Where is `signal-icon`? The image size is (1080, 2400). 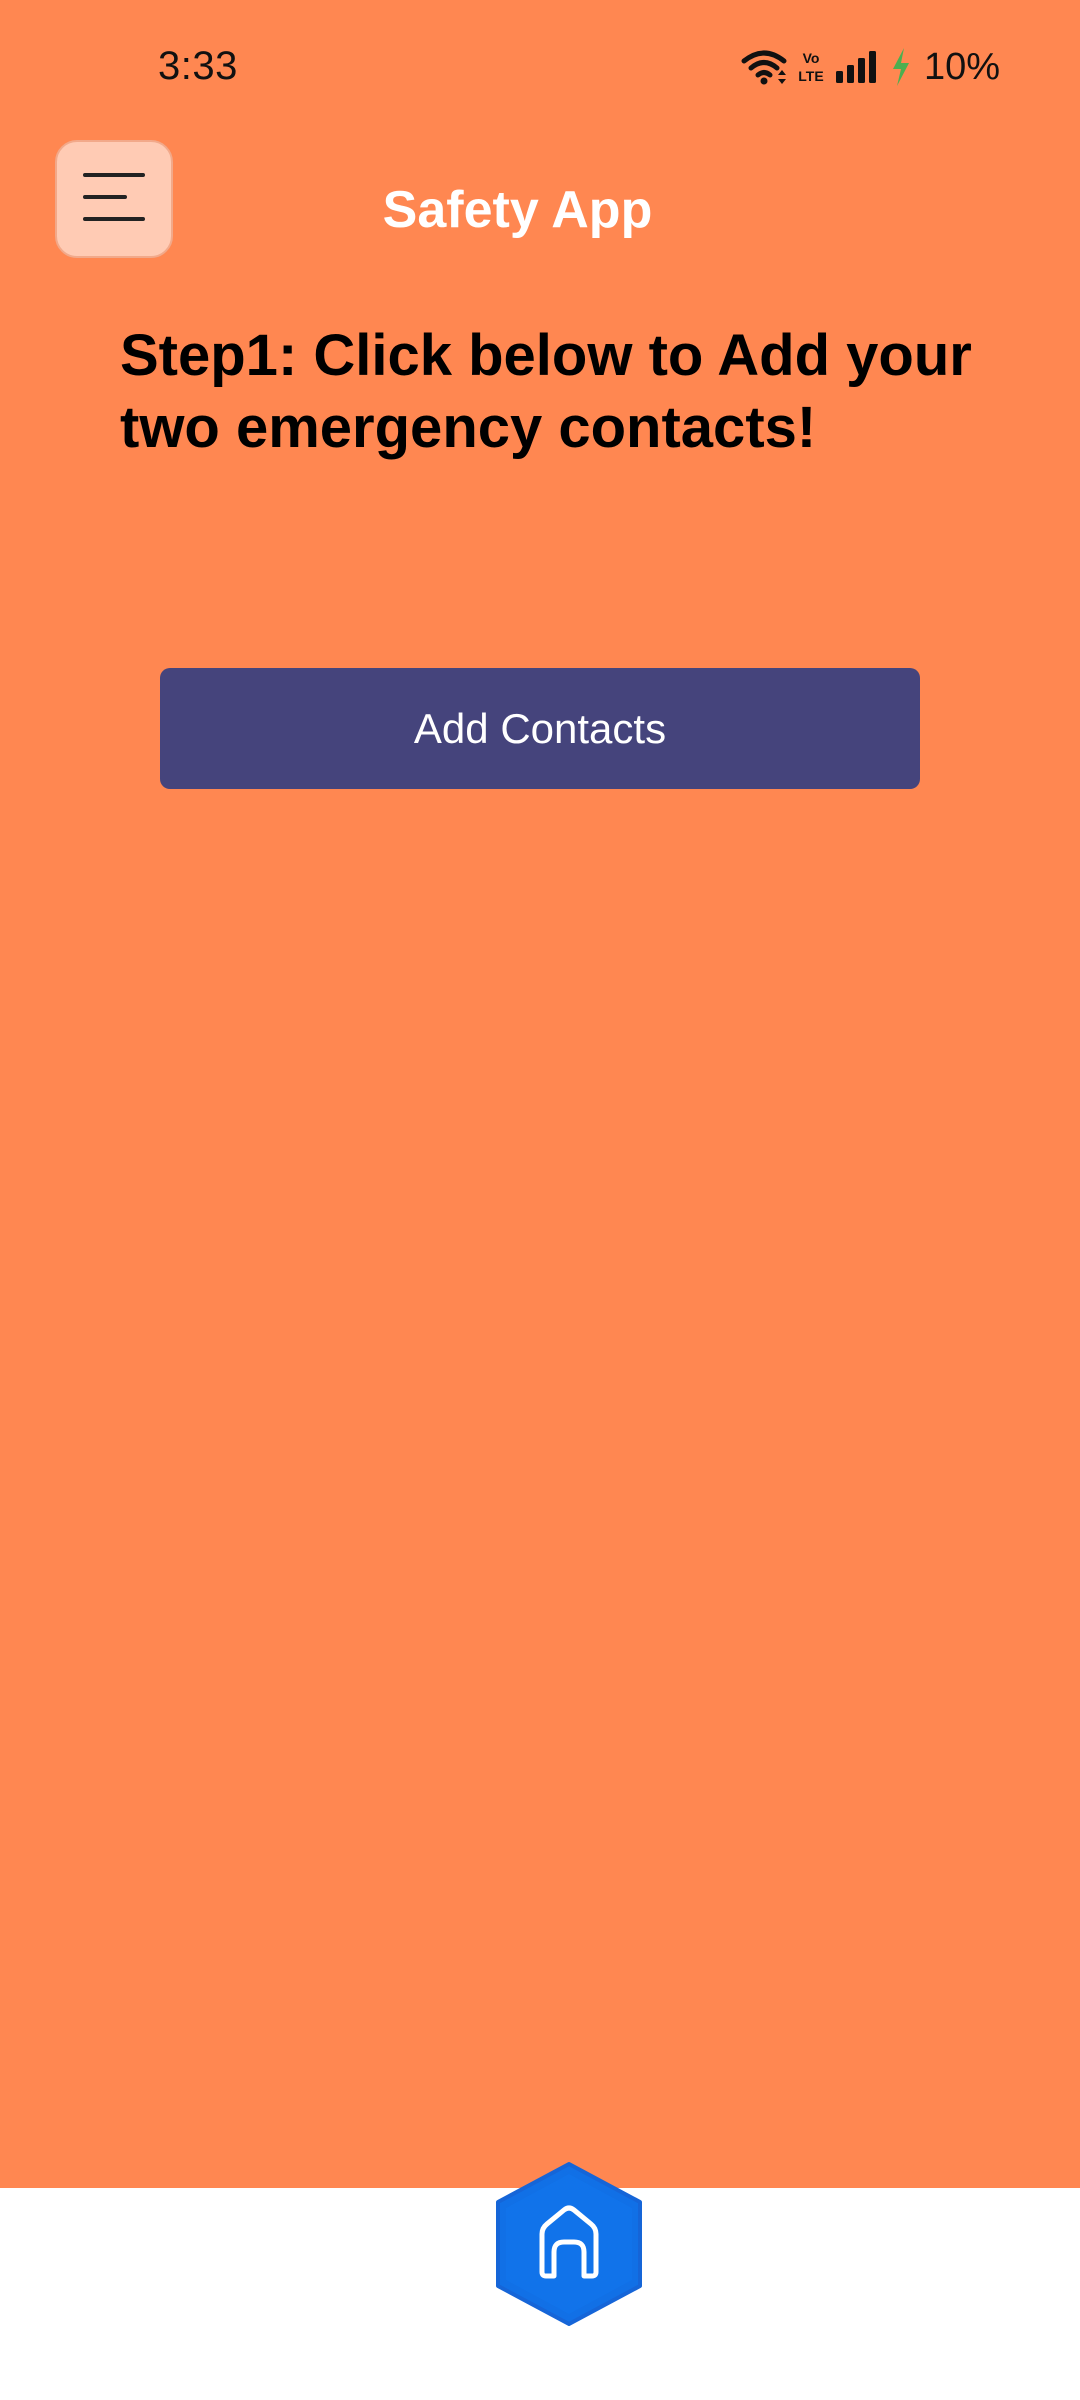
signal-icon is located at coordinates (857, 67).